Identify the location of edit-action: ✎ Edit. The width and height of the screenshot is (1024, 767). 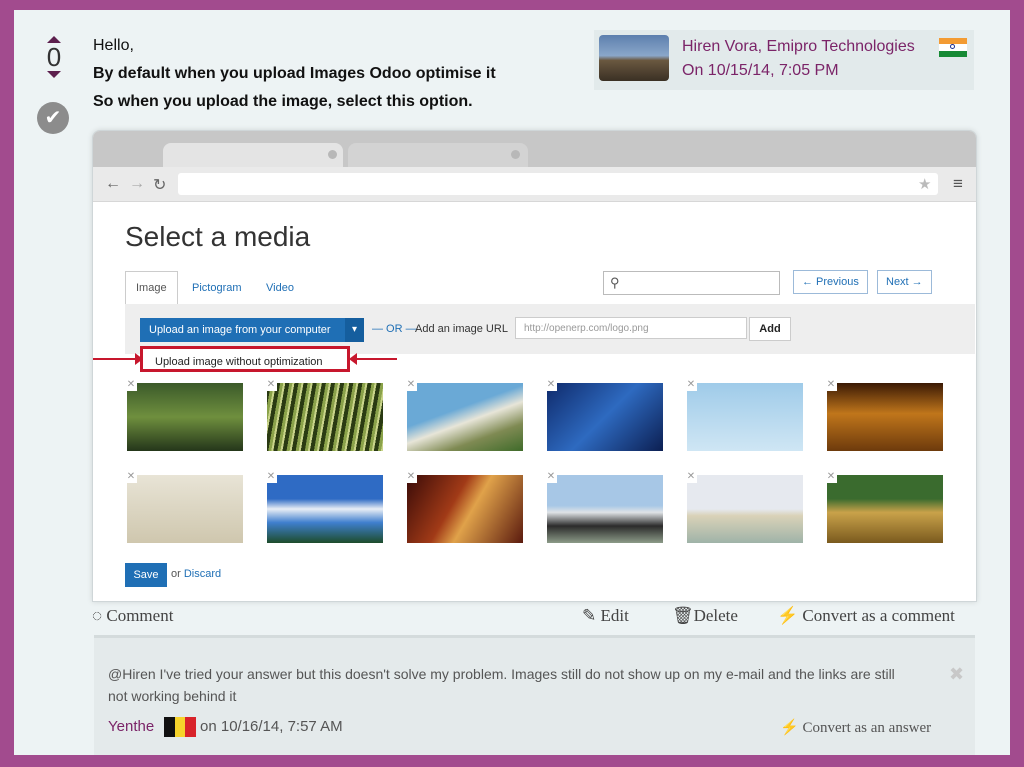
(605, 616).